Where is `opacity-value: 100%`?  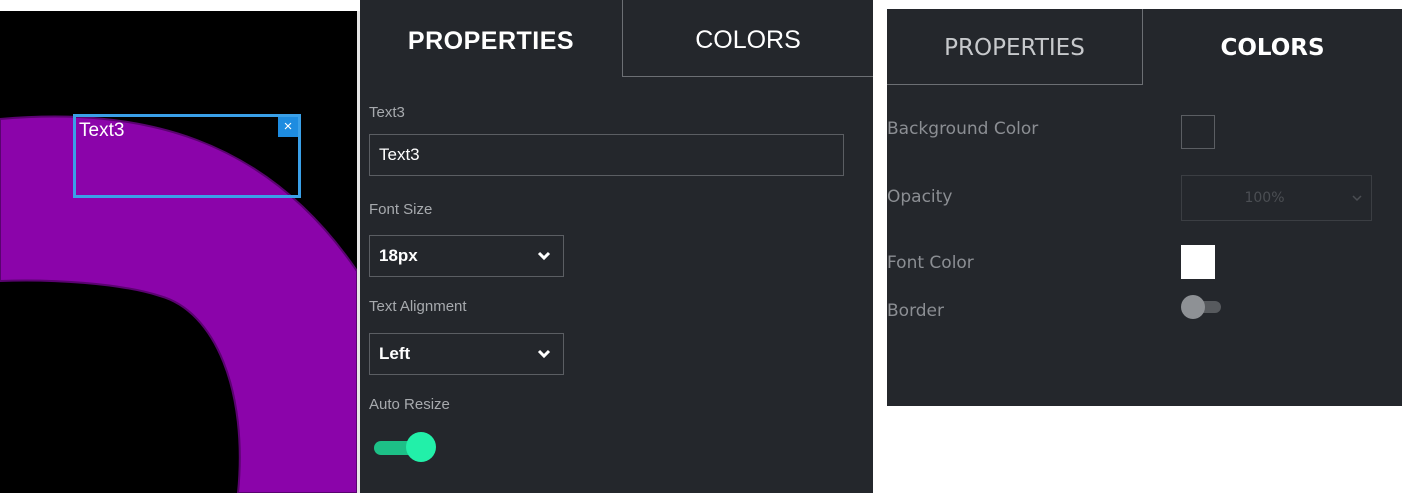
opacity-value: 100% is located at coordinates (1264, 198).